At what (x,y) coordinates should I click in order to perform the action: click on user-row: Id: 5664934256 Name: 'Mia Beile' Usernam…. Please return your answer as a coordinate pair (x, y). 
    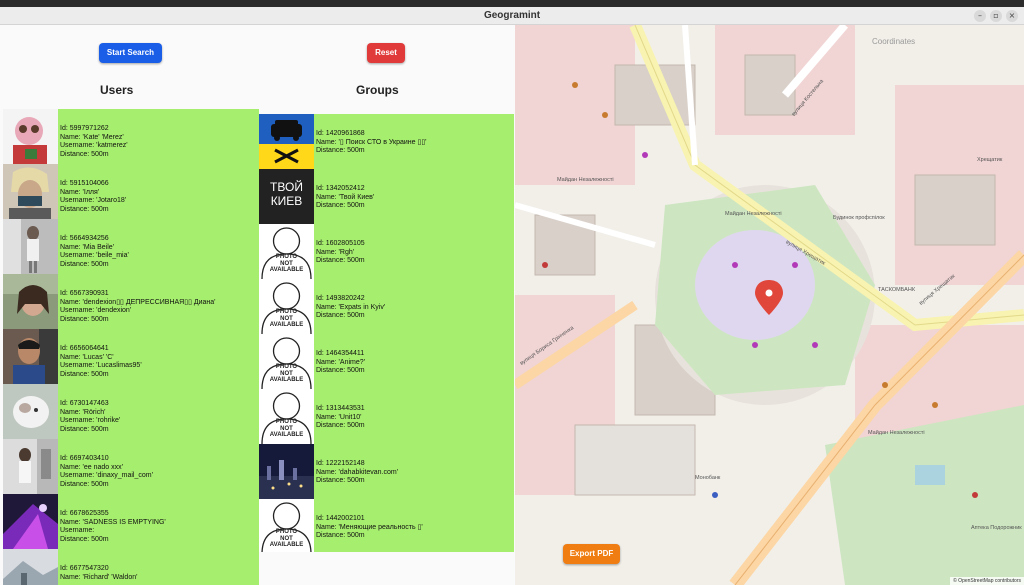
    Looking at the image, I should click on (131, 246).